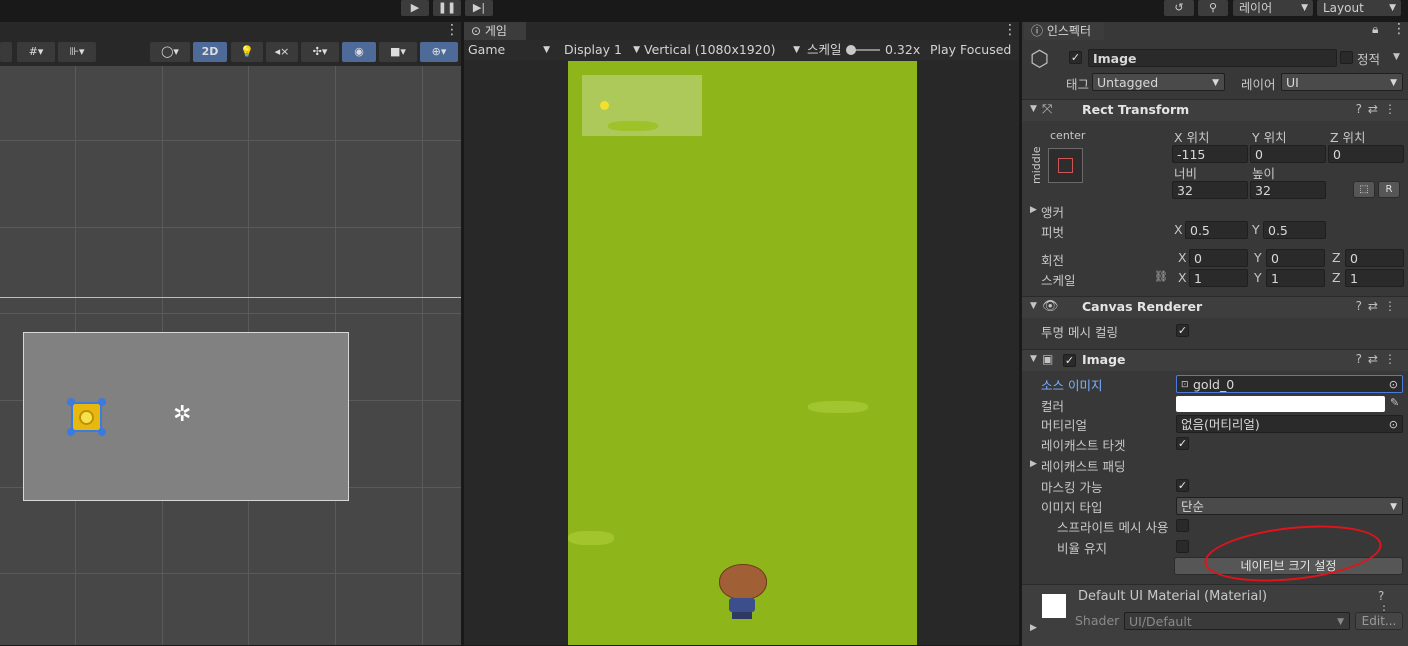 Image resolution: width=1408 pixels, height=646 pixels. Describe the element at coordinates (1182, 546) in the screenshot. I see `preserve-aspect-checkbox` at that location.